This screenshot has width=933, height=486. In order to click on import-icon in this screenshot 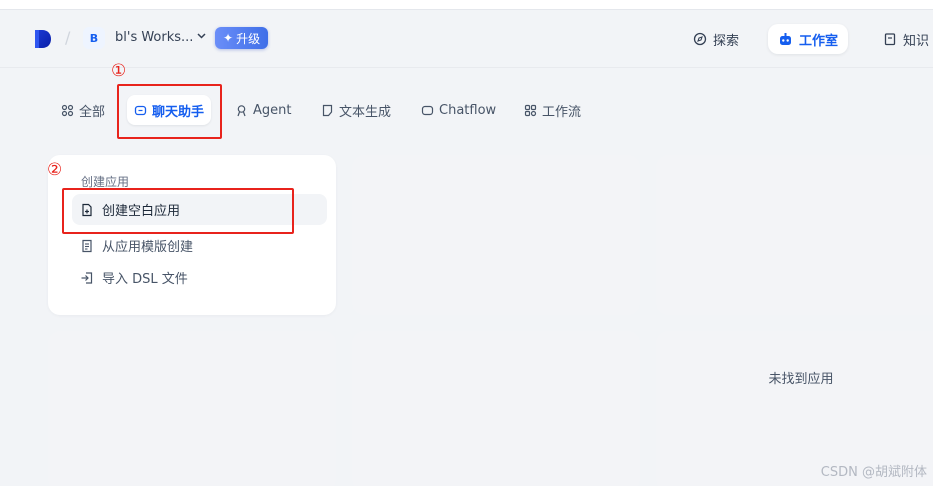, I will do `click(87, 278)`.